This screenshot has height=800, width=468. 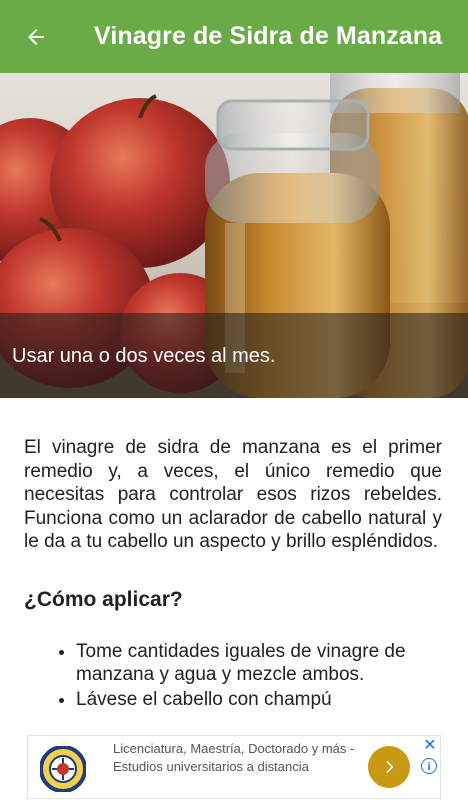 What do you see at coordinates (144, 356) in the screenshot?
I see `hero-caption: Usar una o dos veces al mes.` at bounding box center [144, 356].